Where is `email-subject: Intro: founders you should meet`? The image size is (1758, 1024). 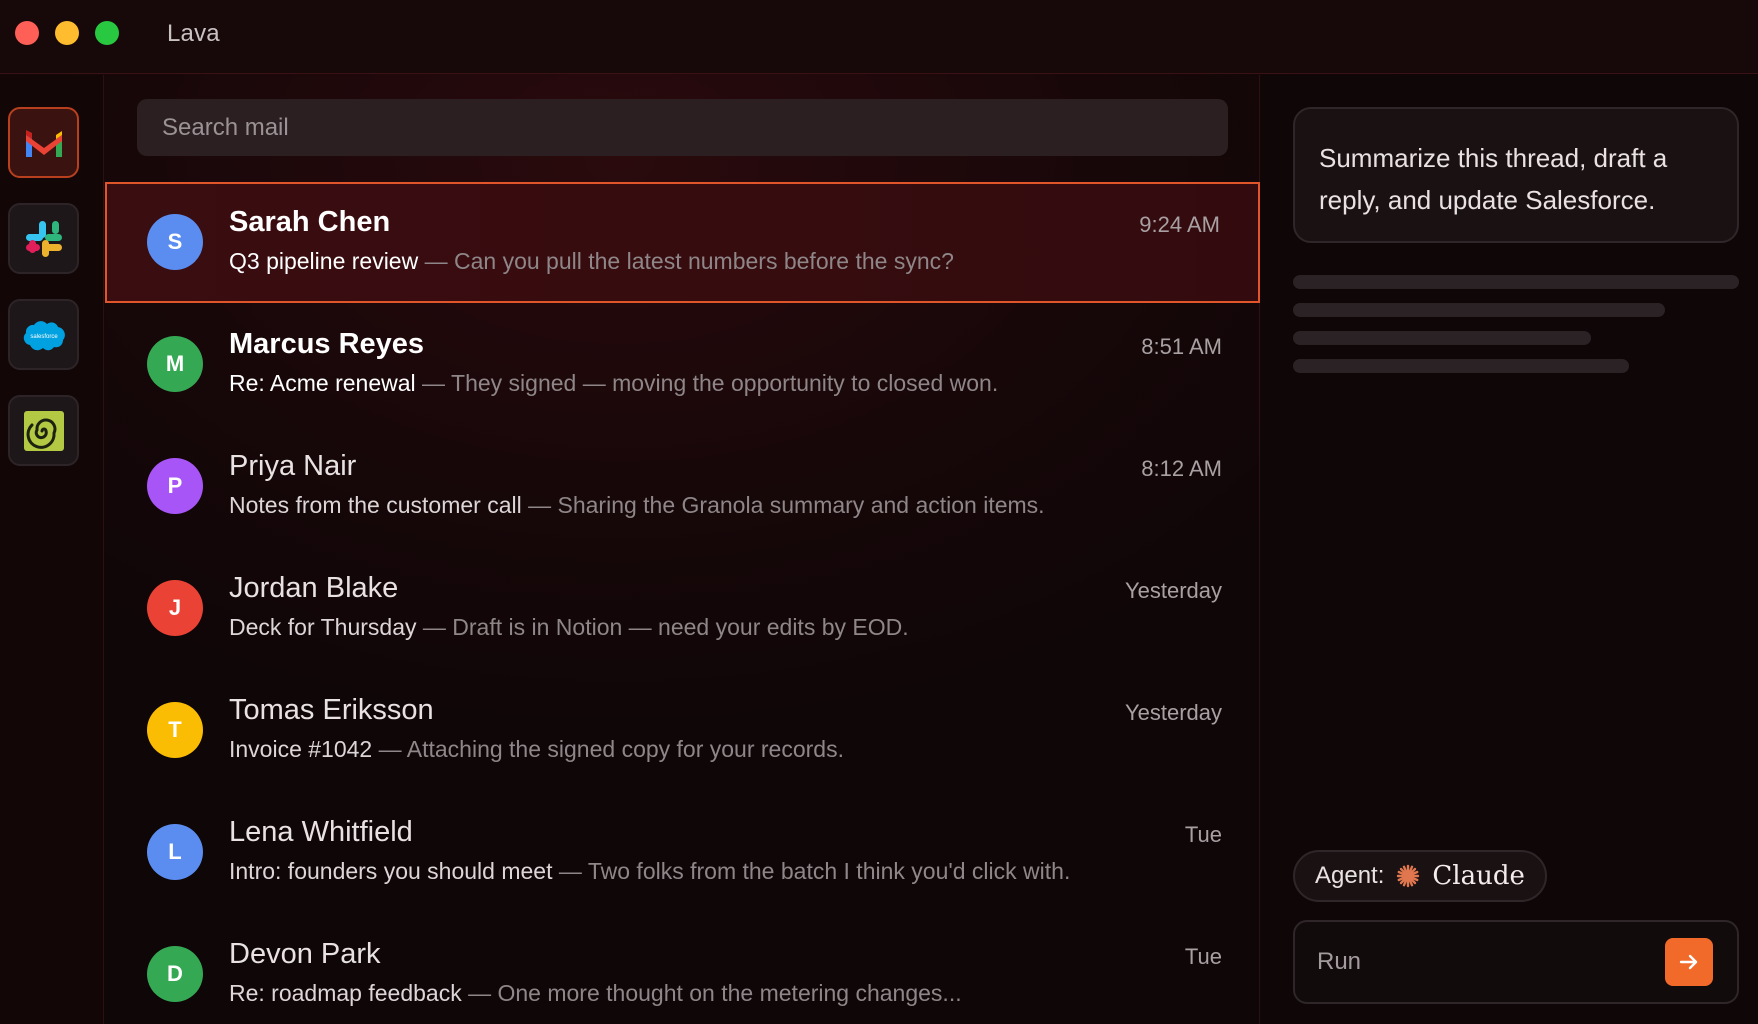
email-subject: Intro: founders you should meet is located at coordinates (391, 871).